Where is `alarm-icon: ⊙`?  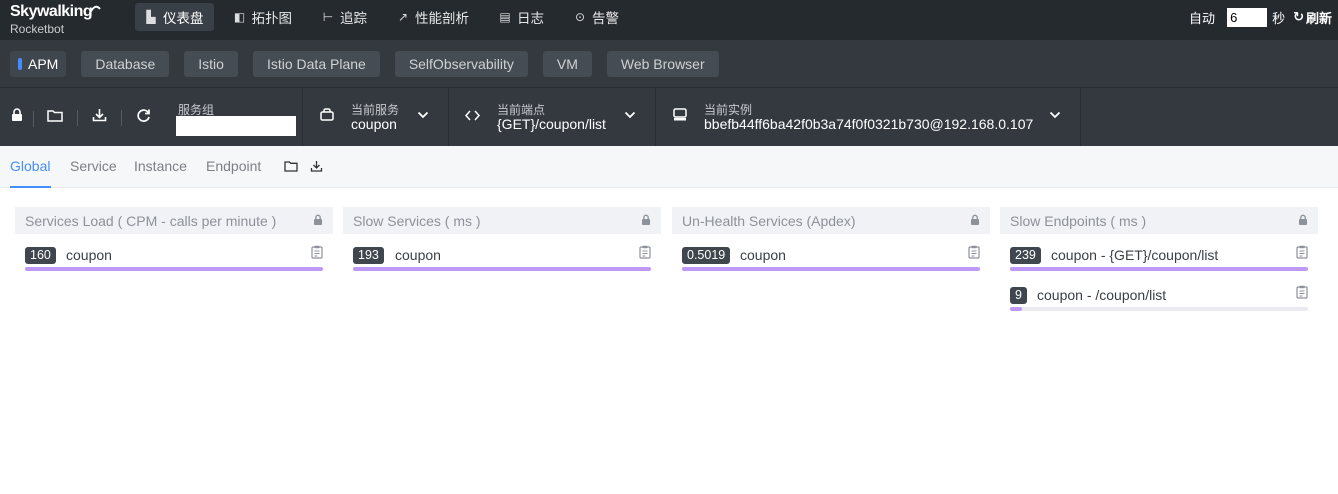 alarm-icon: ⊙ is located at coordinates (580, 17).